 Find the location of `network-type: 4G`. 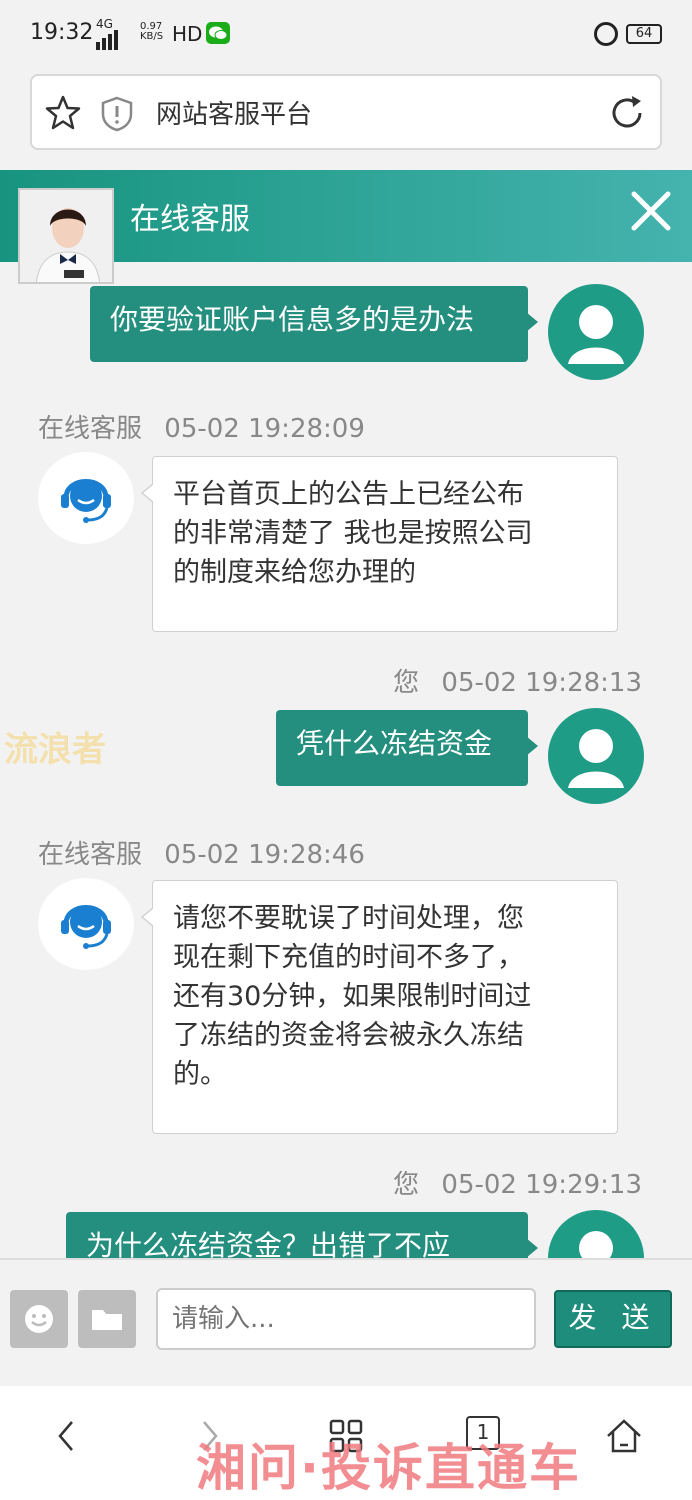

network-type: 4G is located at coordinates (104, 24).